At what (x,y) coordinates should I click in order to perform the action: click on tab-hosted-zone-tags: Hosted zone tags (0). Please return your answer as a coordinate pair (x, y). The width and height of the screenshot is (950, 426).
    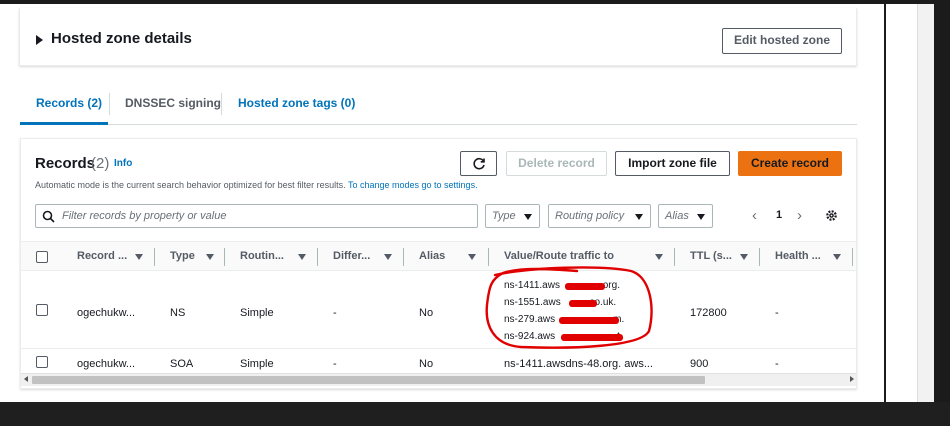
    Looking at the image, I should click on (296, 103).